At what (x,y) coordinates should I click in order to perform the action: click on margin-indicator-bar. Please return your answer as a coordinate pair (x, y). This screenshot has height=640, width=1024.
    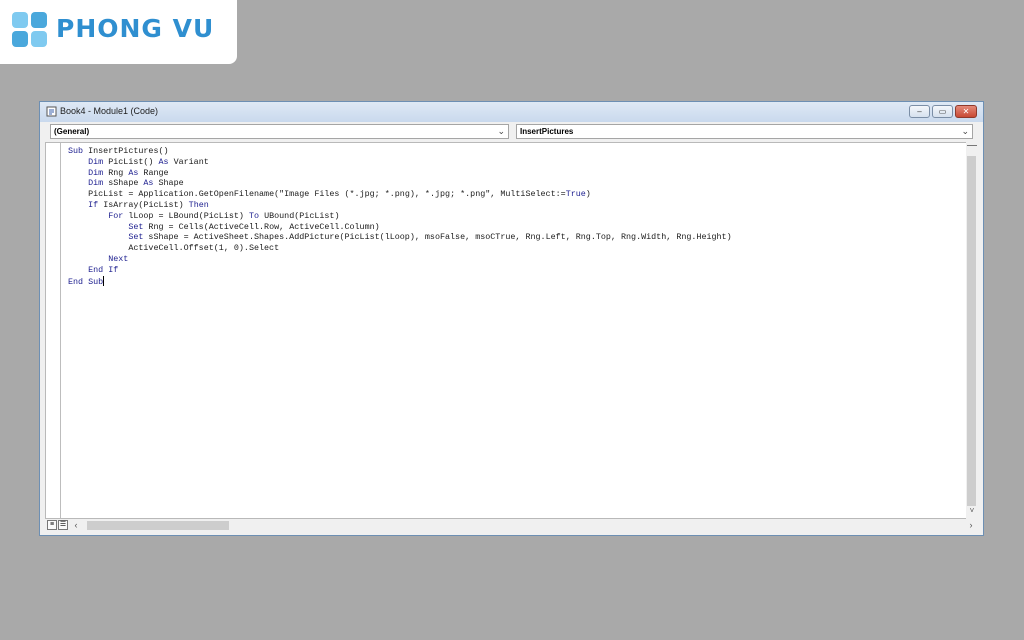
    Looking at the image, I should click on (53, 330).